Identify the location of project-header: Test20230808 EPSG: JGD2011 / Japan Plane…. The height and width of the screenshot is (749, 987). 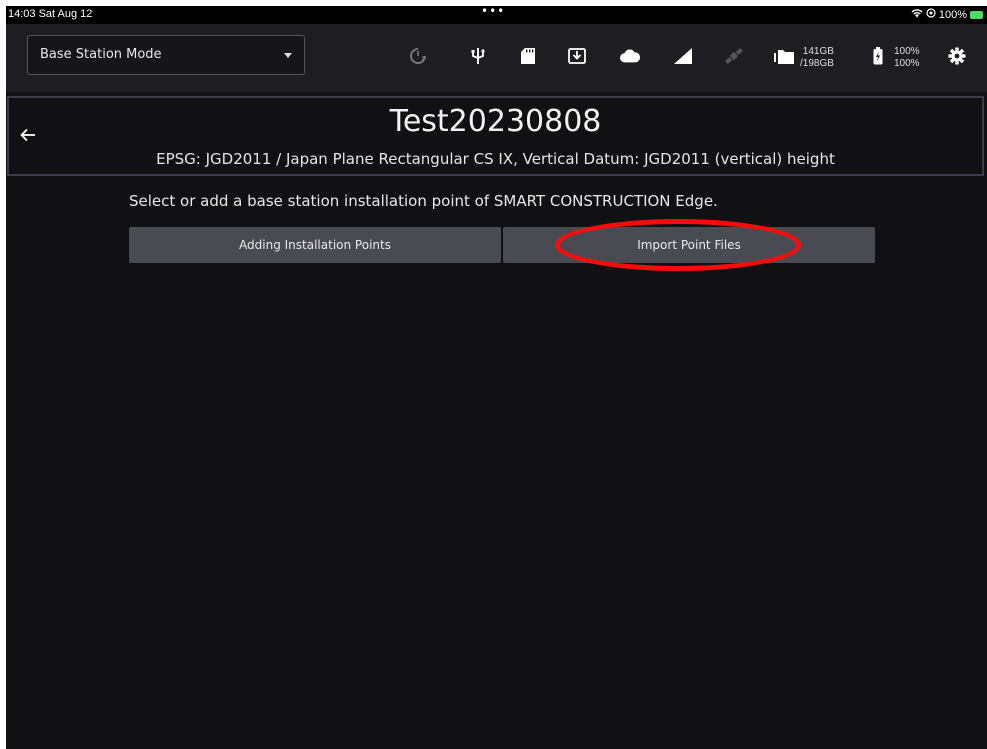
(495, 136).